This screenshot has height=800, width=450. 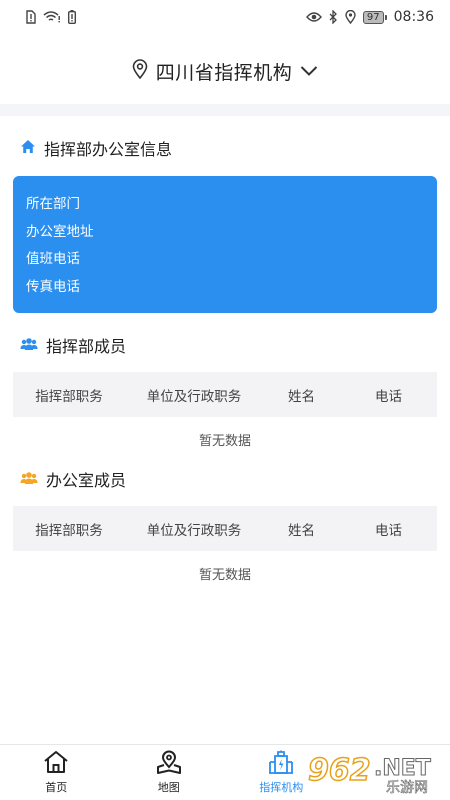 What do you see at coordinates (168, 787) in the screenshot?
I see `nav-label-map: 地图` at bounding box center [168, 787].